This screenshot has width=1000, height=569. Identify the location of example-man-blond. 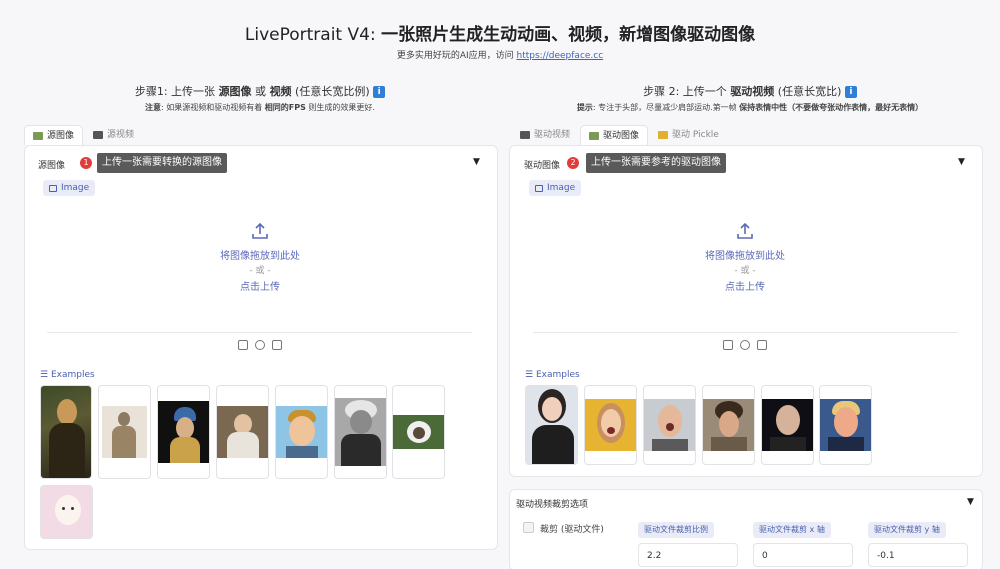
(845, 425).